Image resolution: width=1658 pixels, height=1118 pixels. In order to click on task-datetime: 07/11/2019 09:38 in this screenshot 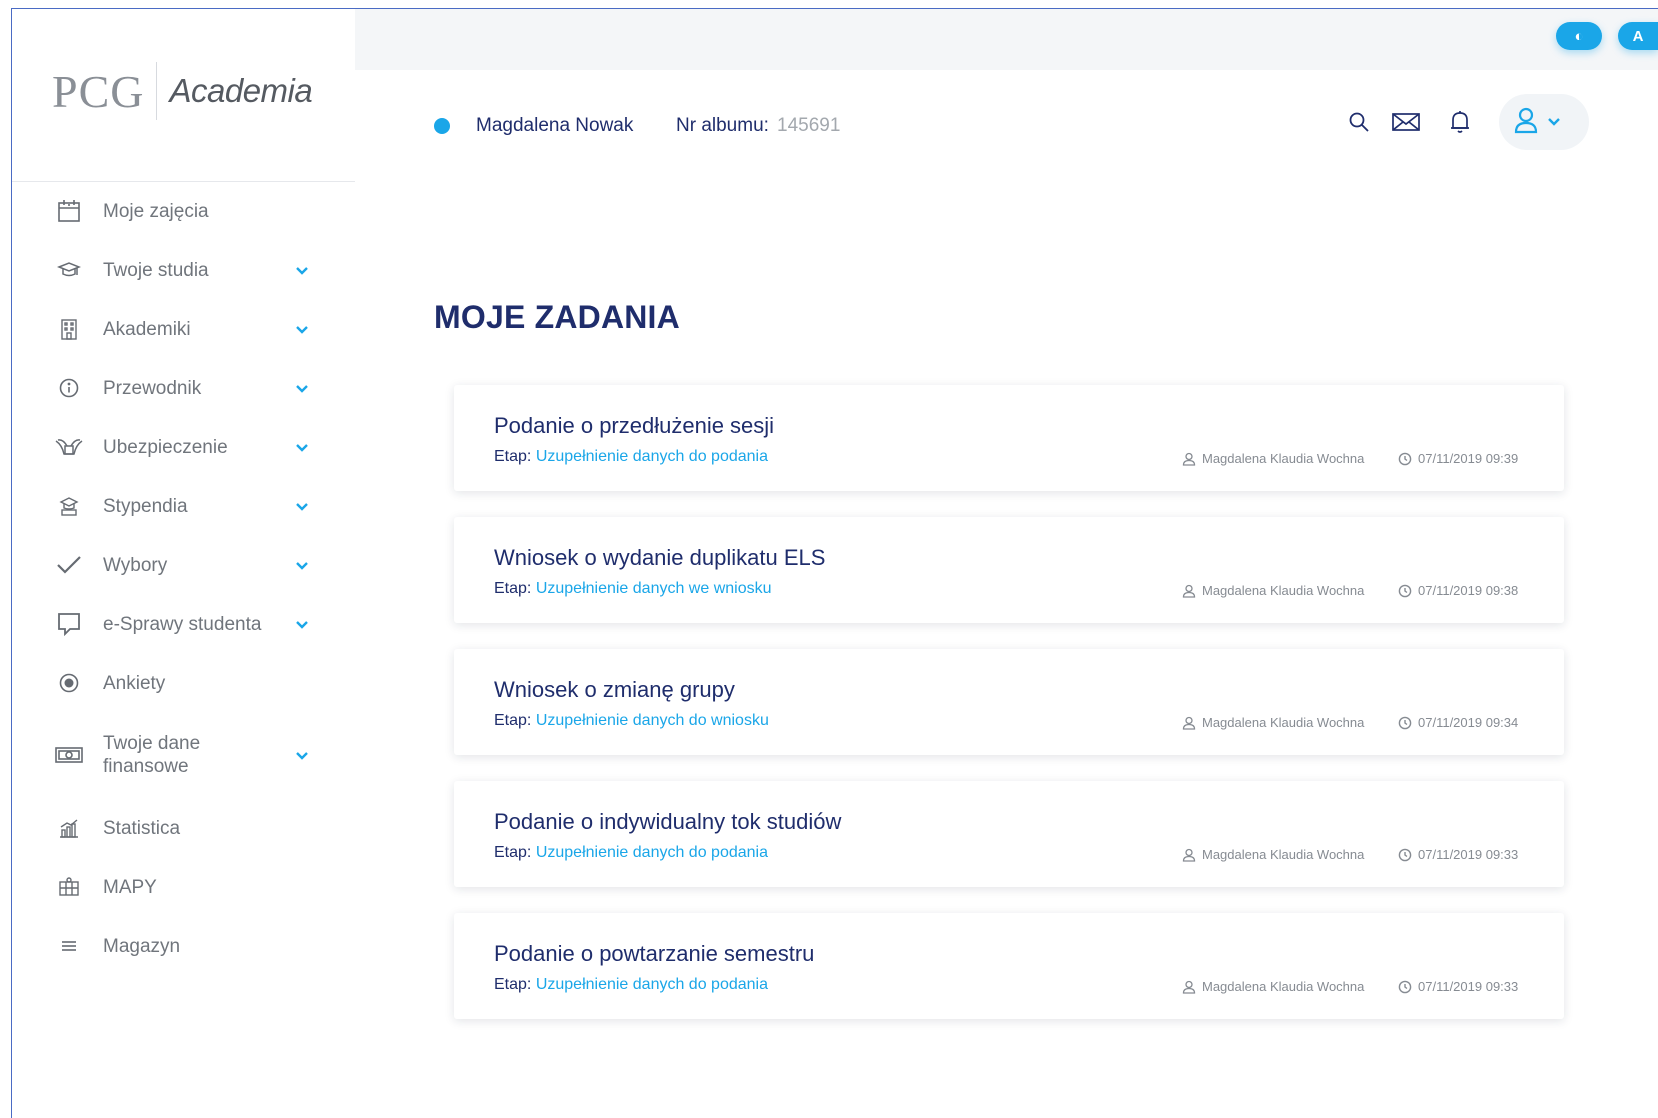, I will do `click(1458, 590)`.